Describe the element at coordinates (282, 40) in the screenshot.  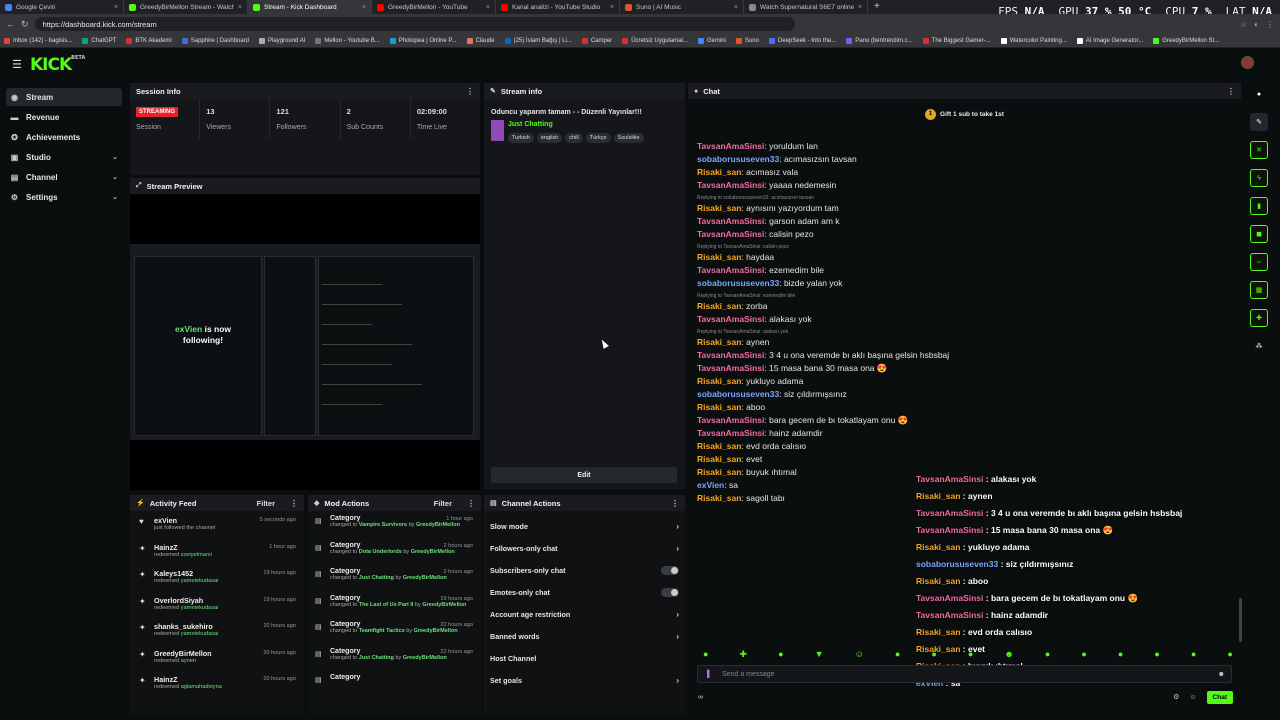
I see `bookmark-item: Playground AI` at that location.